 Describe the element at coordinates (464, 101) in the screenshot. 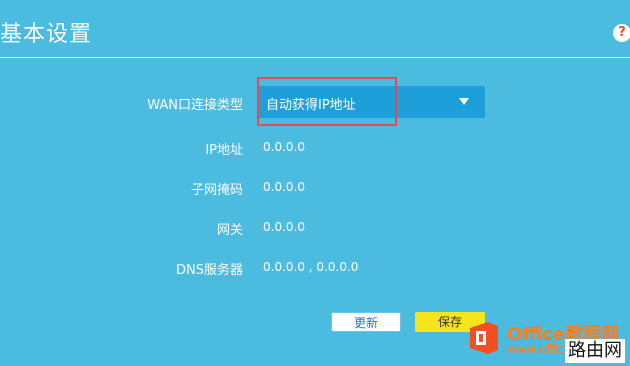

I see `chevron-down-icon` at that location.